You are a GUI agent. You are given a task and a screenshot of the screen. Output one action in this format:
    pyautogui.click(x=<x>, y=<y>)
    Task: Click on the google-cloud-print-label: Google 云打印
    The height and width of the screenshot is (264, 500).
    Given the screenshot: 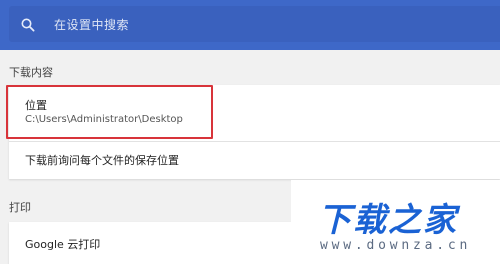 What is the action you would take?
    pyautogui.click(x=62, y=244)
    